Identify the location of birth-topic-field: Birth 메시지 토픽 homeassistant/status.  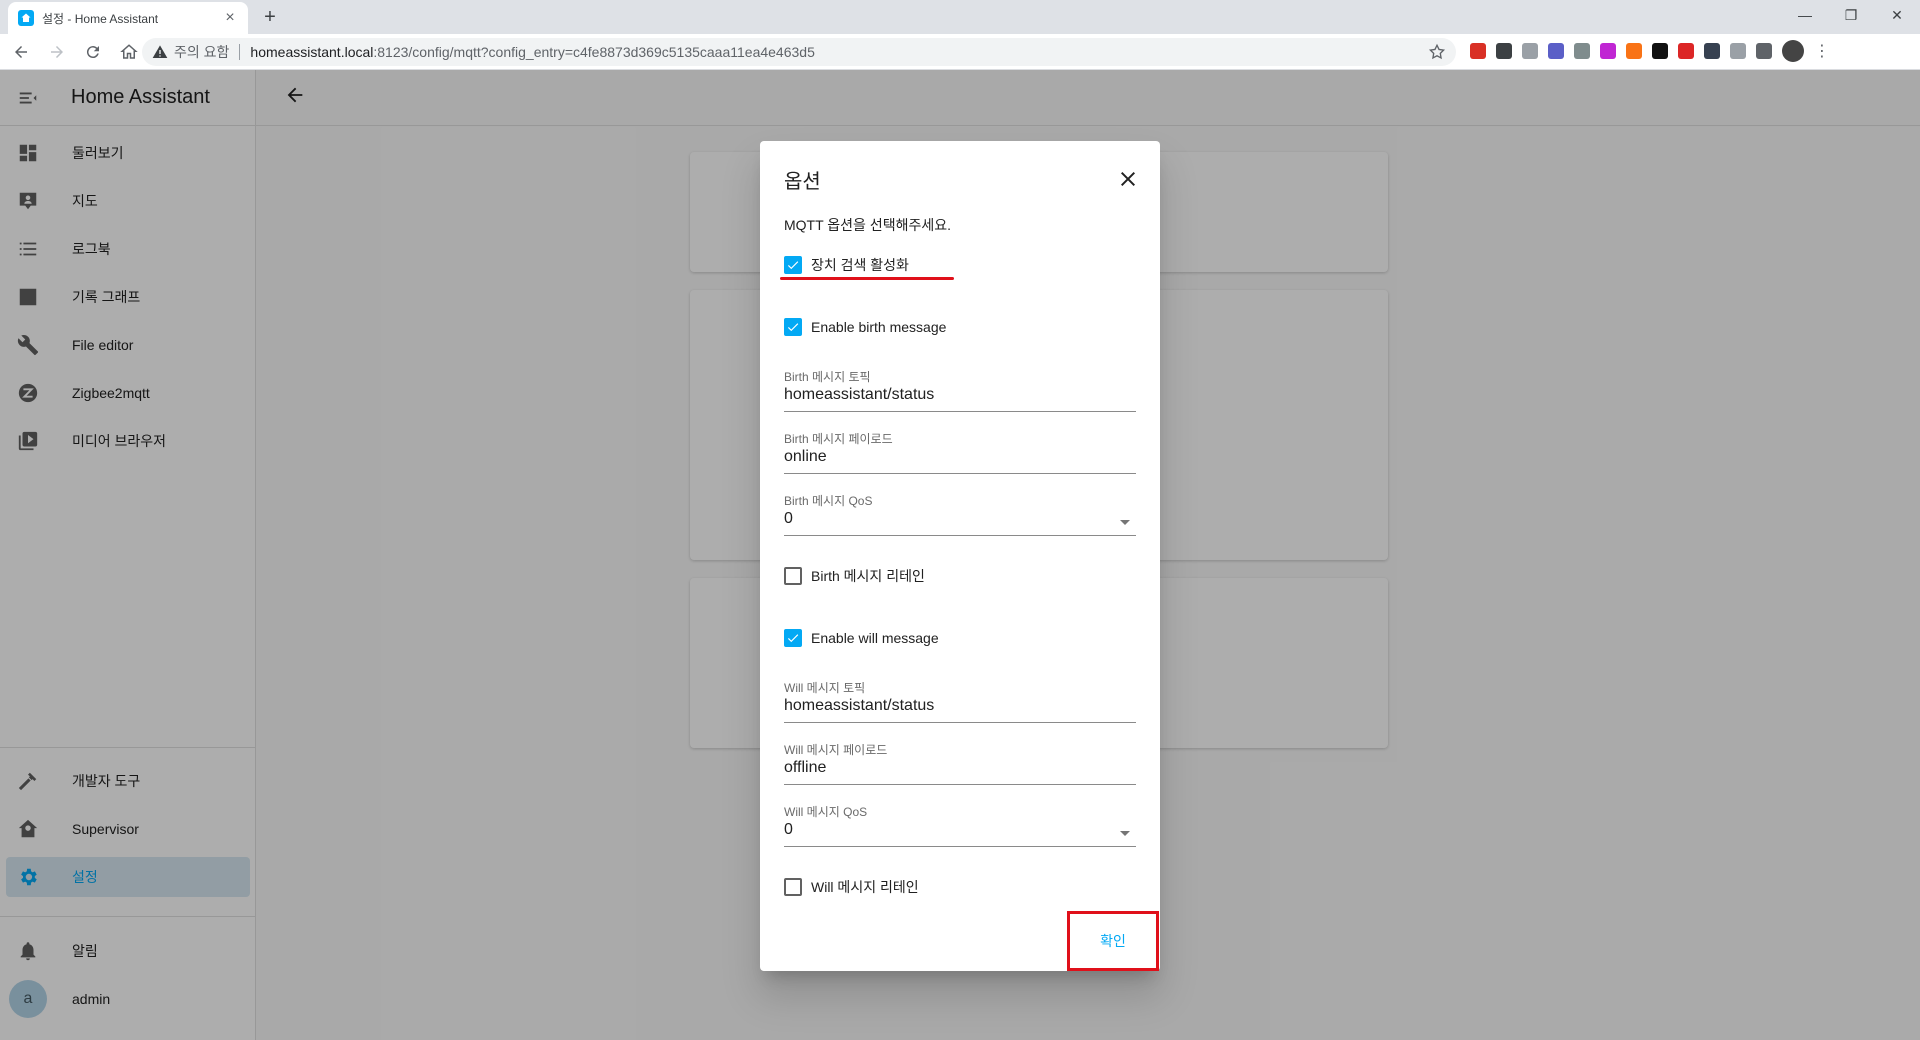
(960, 390).